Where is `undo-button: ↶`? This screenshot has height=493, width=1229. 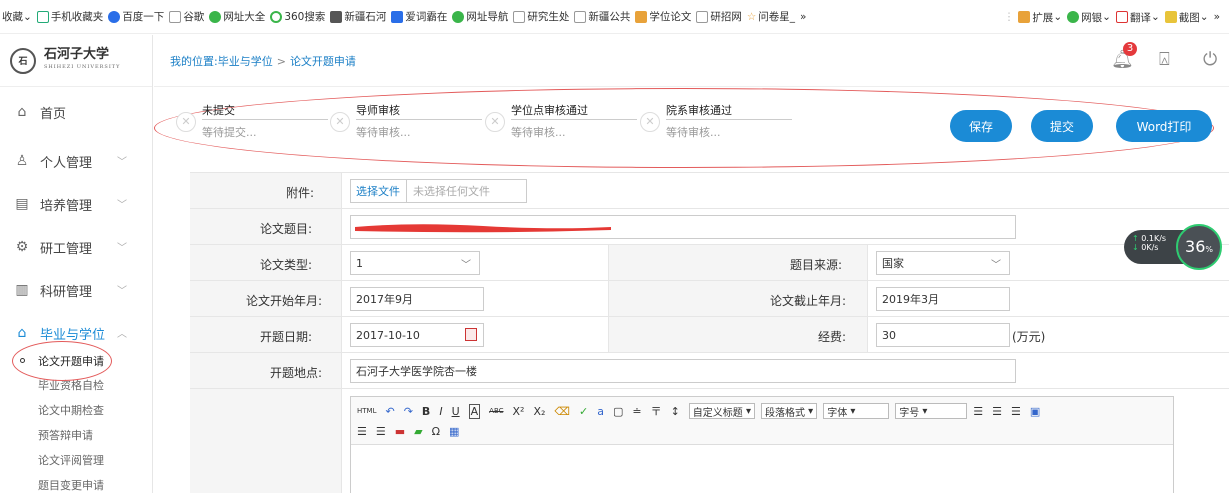 undo-button: ↶ is located at coordinates (389, 411).